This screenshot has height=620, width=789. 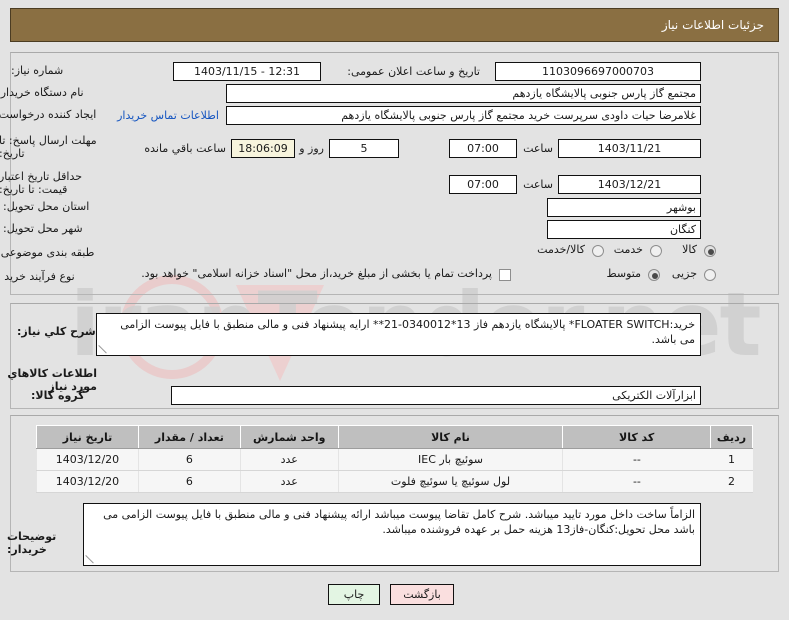 I want to click on need-number-label: شماره نیاز:, so click(x=37, y=70).